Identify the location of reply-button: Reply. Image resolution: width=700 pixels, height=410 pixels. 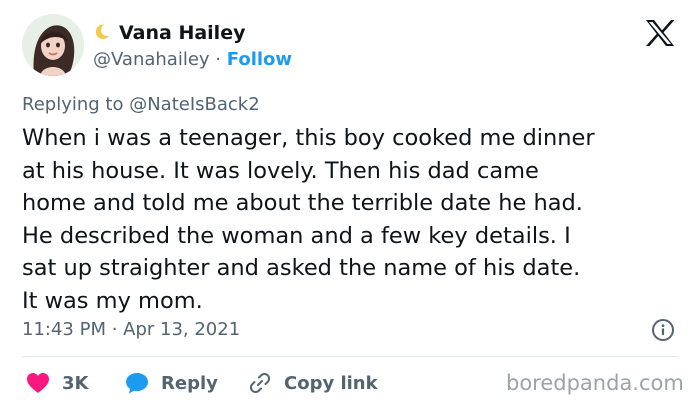
(171, 383).